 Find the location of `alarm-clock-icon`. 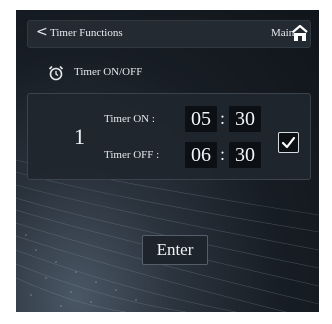

alarm-clock-icon is located at coordinates (56, 73).